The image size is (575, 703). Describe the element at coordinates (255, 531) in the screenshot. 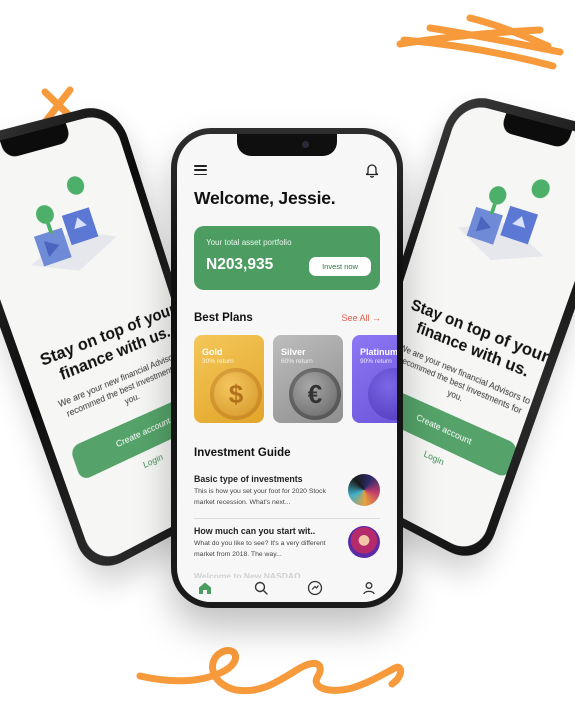

I see `guide-item-title: How much can you start wit..` at that location.